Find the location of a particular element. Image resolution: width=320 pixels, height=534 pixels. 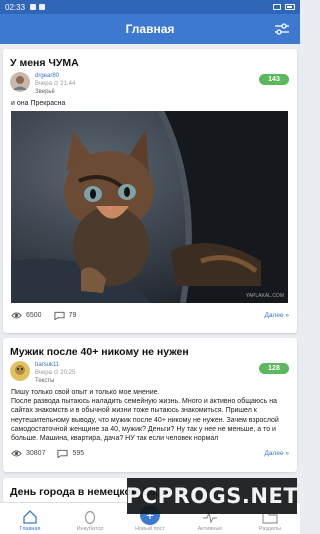

post-title: У меня ЧУМА is located at coordinates (150, 60).